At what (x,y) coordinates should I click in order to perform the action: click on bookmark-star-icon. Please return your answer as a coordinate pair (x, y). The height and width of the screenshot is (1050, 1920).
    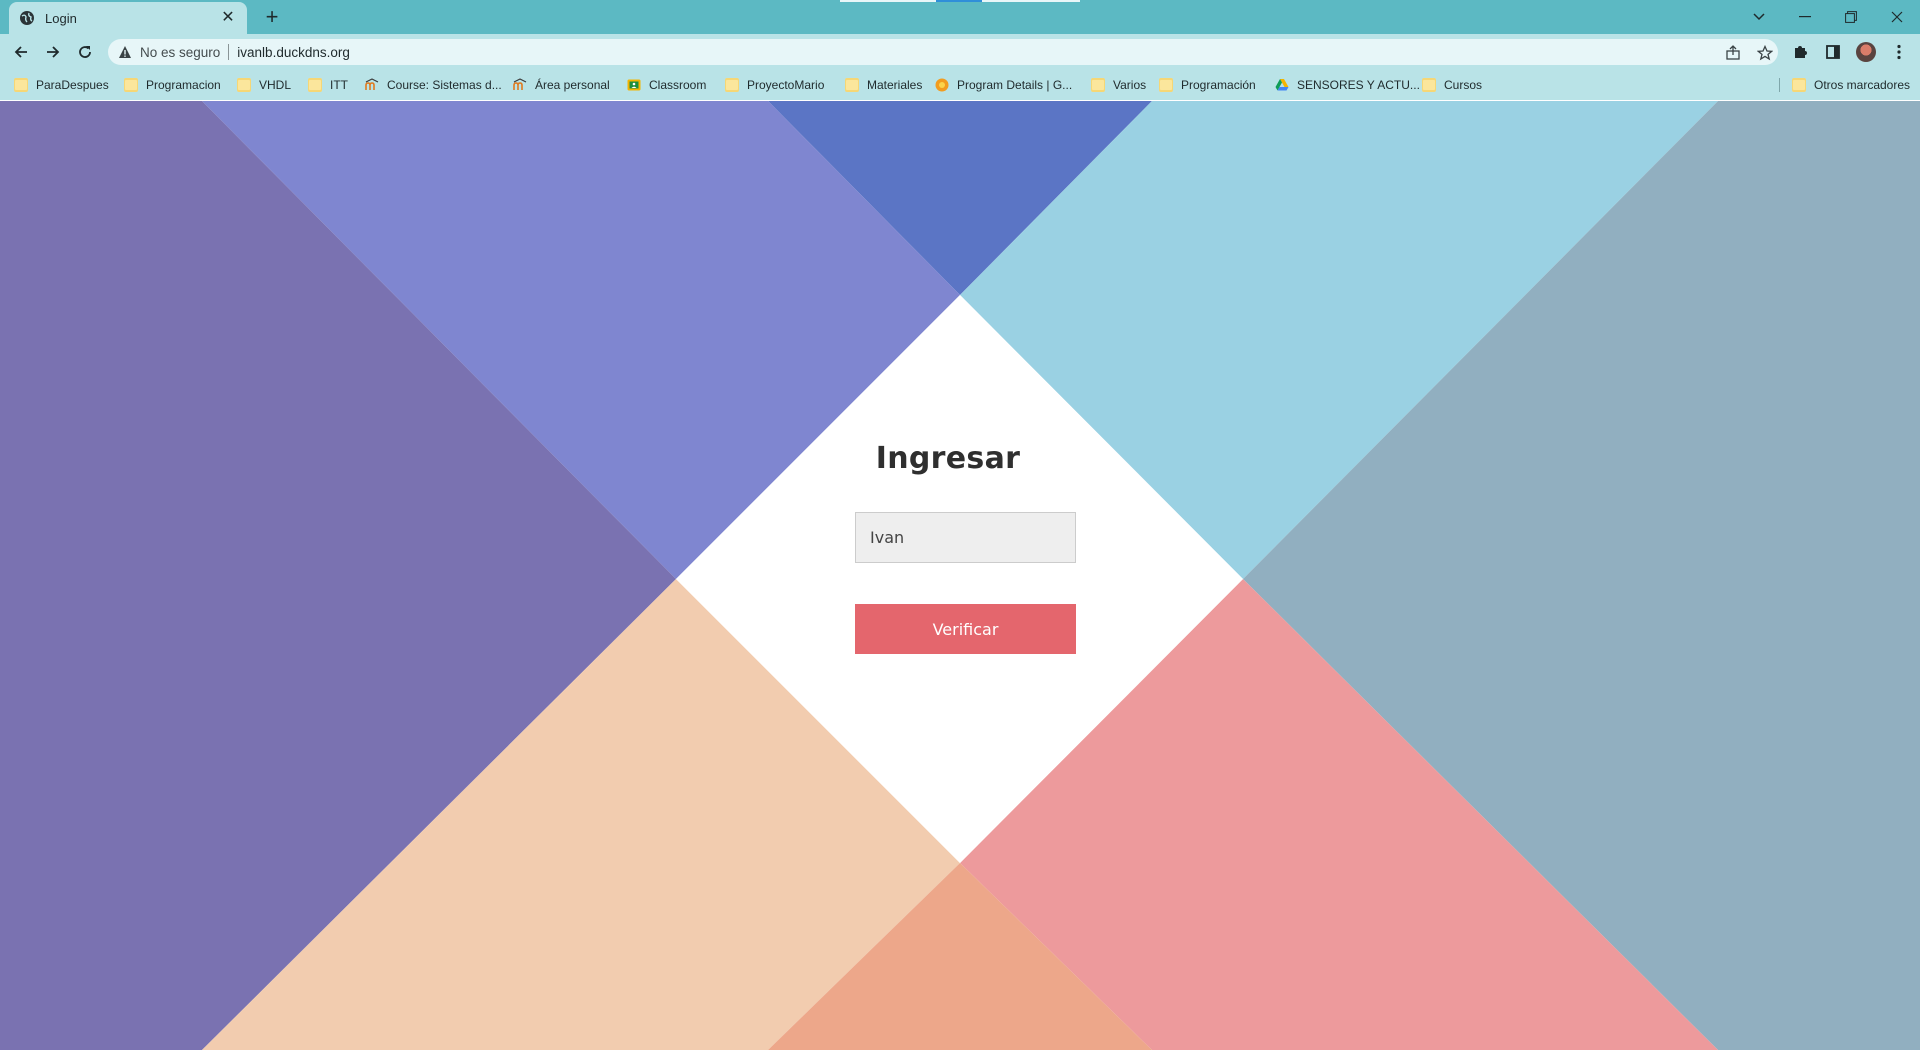
    Looking at the image, I should click on (1765, 53).